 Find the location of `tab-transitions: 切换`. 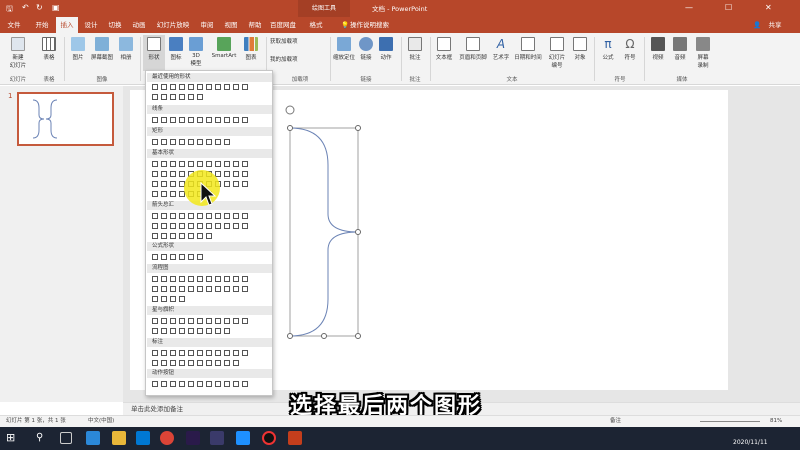

tab-transitions: 切换 is located at coordinates (115, 25).